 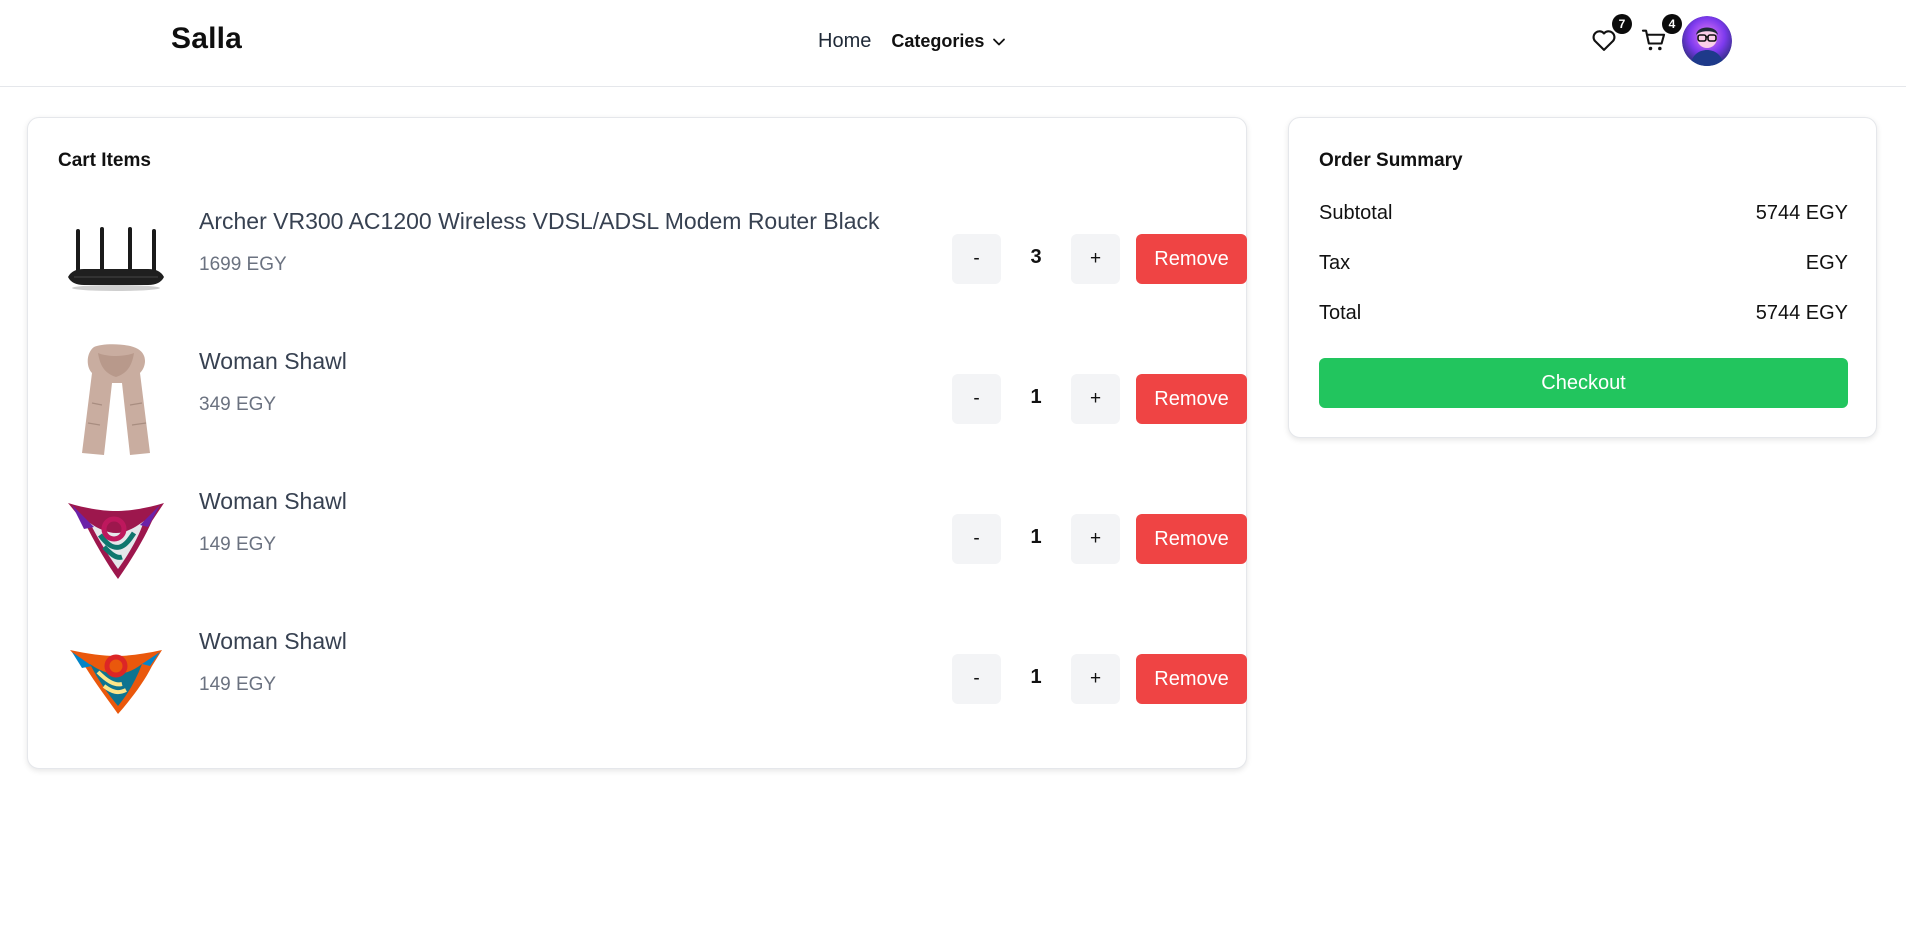 What do you see at coordinates (1826, 263) in the screenshot?
I see `tax-value: EGY` at bounding box center [1826, 263].